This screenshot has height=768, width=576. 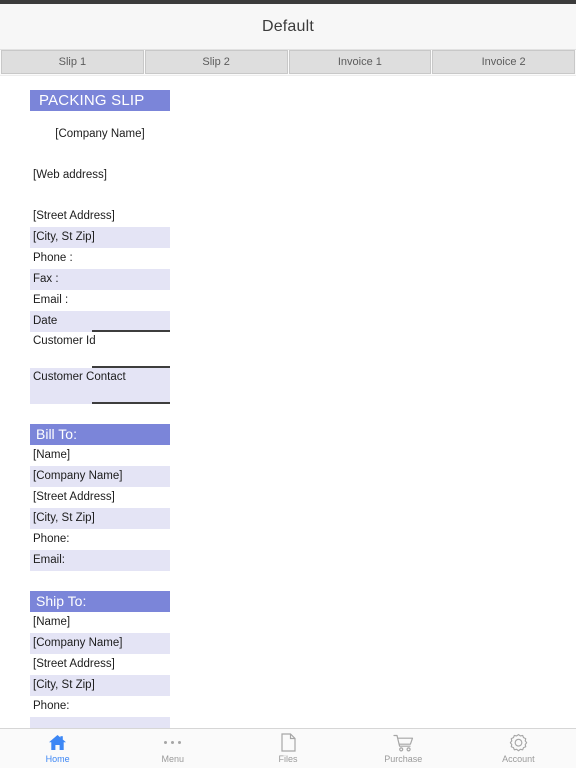 I want to click on ship-to-phone-field: Phone:, so click(x=100, y=706).